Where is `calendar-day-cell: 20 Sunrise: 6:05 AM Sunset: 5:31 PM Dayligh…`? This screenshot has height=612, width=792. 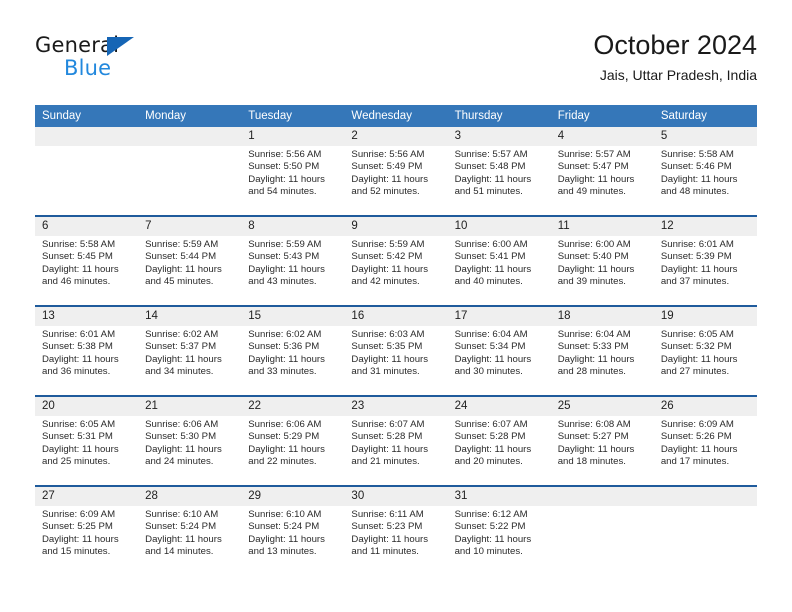 calendar-day-cell: 20 Sunrise: 6:05 AM Sunset: 5:31 PM Dayligh… is located at coordinates (87, 440).